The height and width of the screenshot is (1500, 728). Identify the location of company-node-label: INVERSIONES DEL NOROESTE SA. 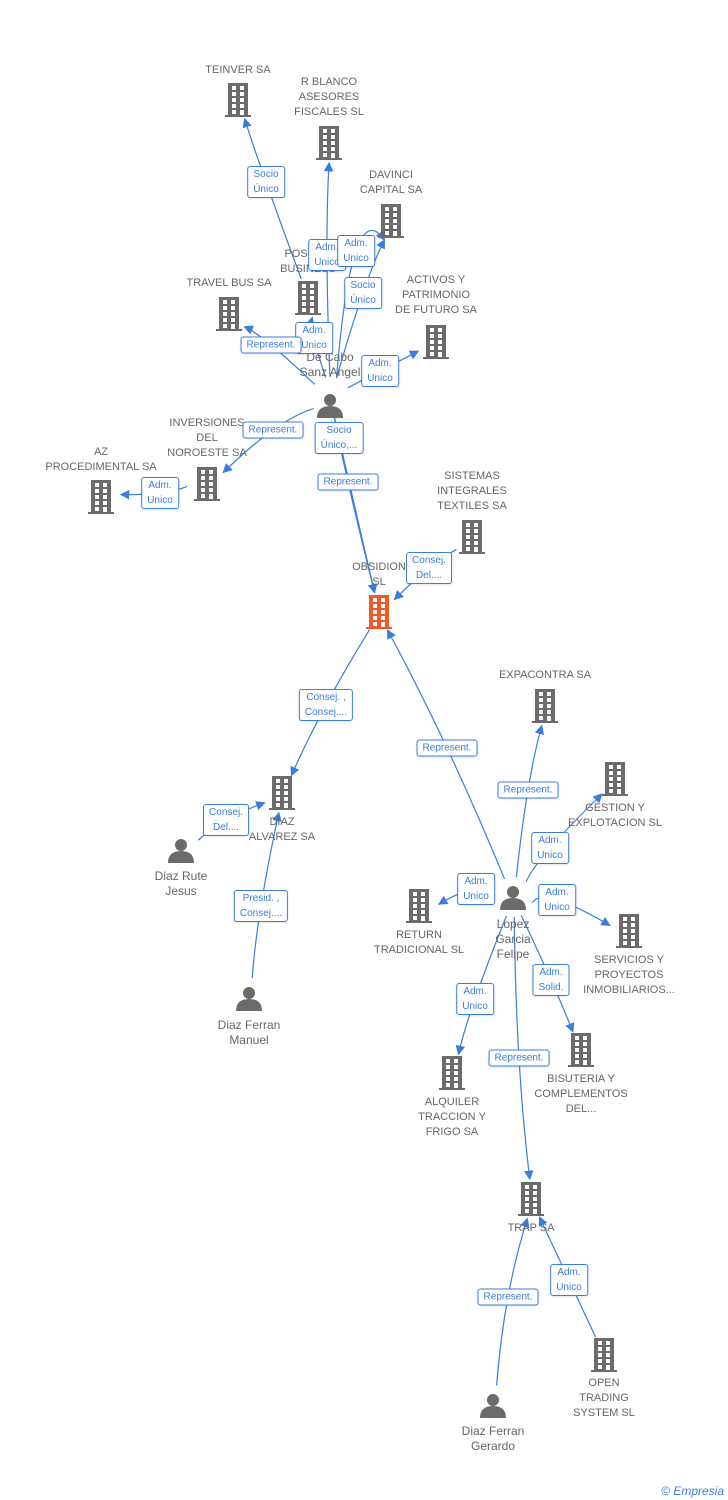
(206, 438).